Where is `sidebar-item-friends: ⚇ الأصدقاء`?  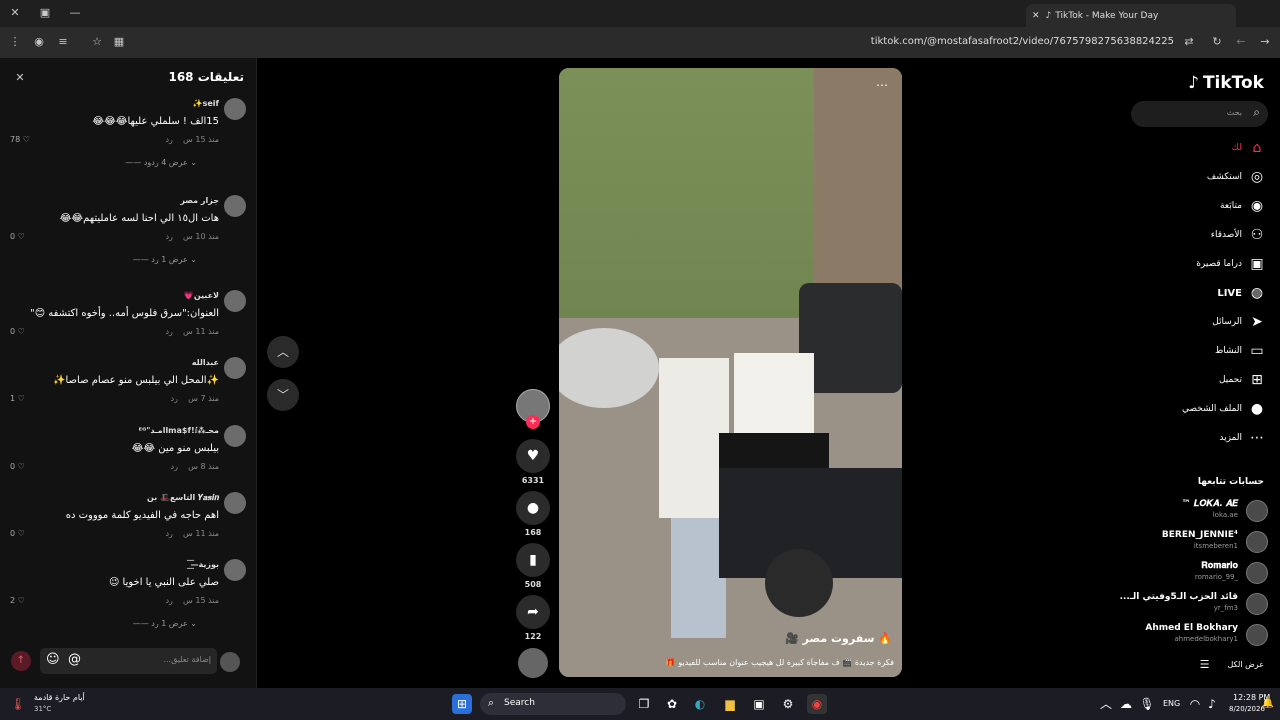 sidebar-item-friends: ⚇ الأصدقاء is located at coordinates (1238, 235).